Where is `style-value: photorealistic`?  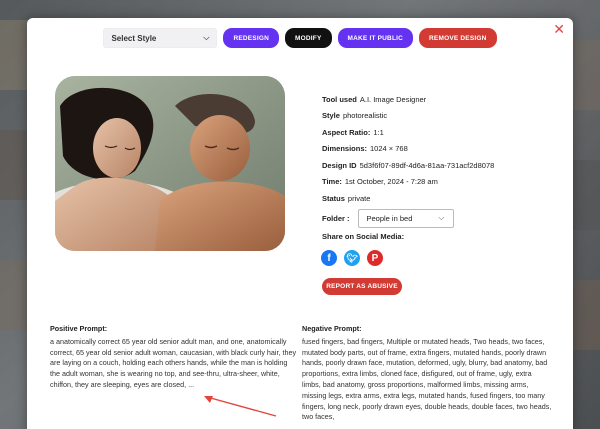
style-value: photorealistic is located at coordinates (365, 116).